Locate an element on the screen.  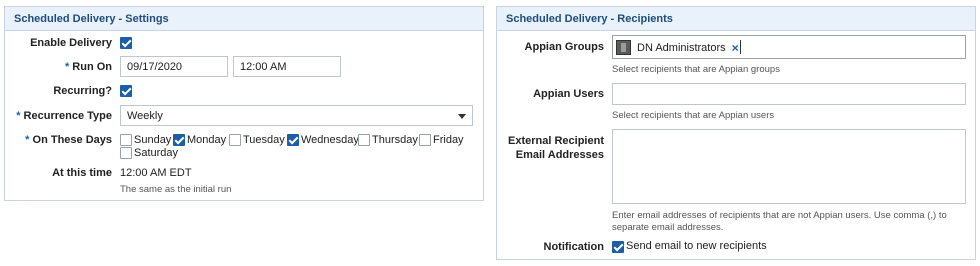
run-on-date-input: 09/17/2020 is located at coordinates (174, 66).